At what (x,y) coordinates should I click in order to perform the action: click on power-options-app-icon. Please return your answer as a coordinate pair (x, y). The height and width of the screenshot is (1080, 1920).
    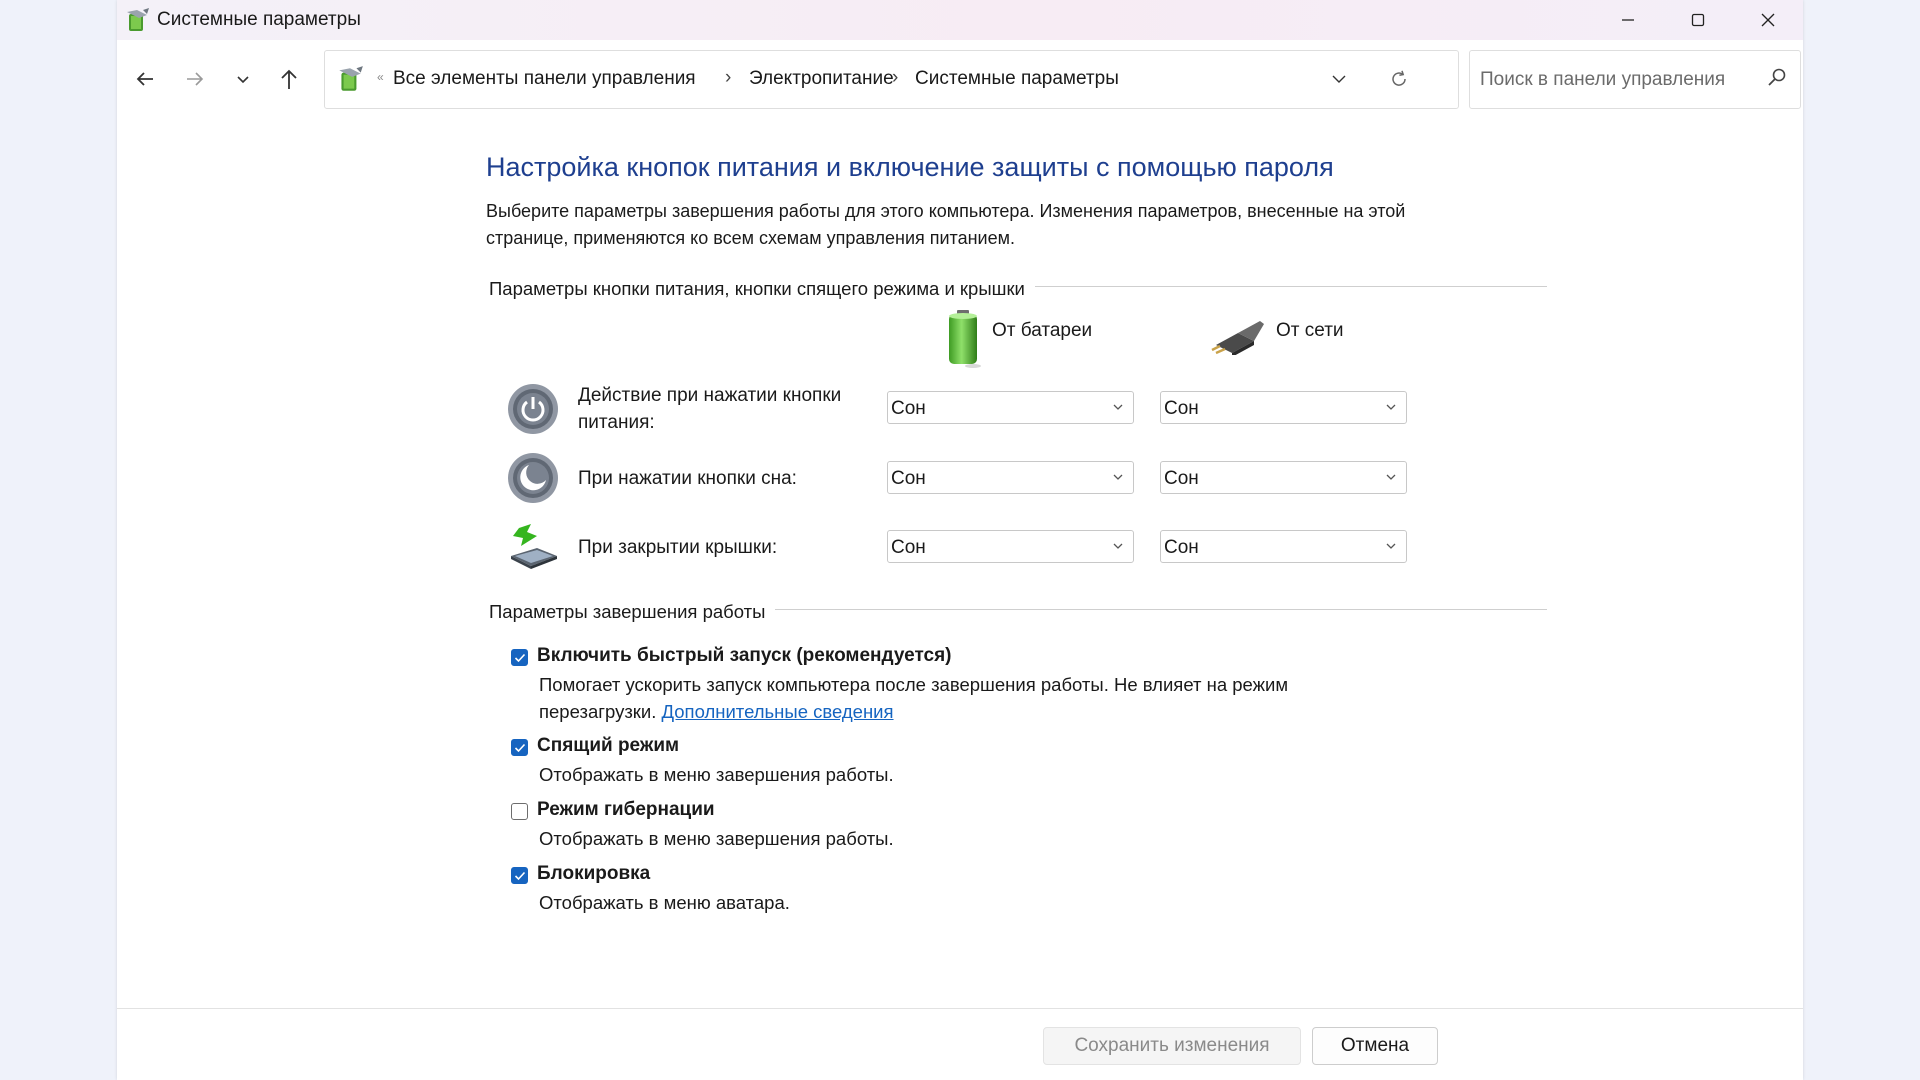
    Looking at the image, I should click on (138, 19).